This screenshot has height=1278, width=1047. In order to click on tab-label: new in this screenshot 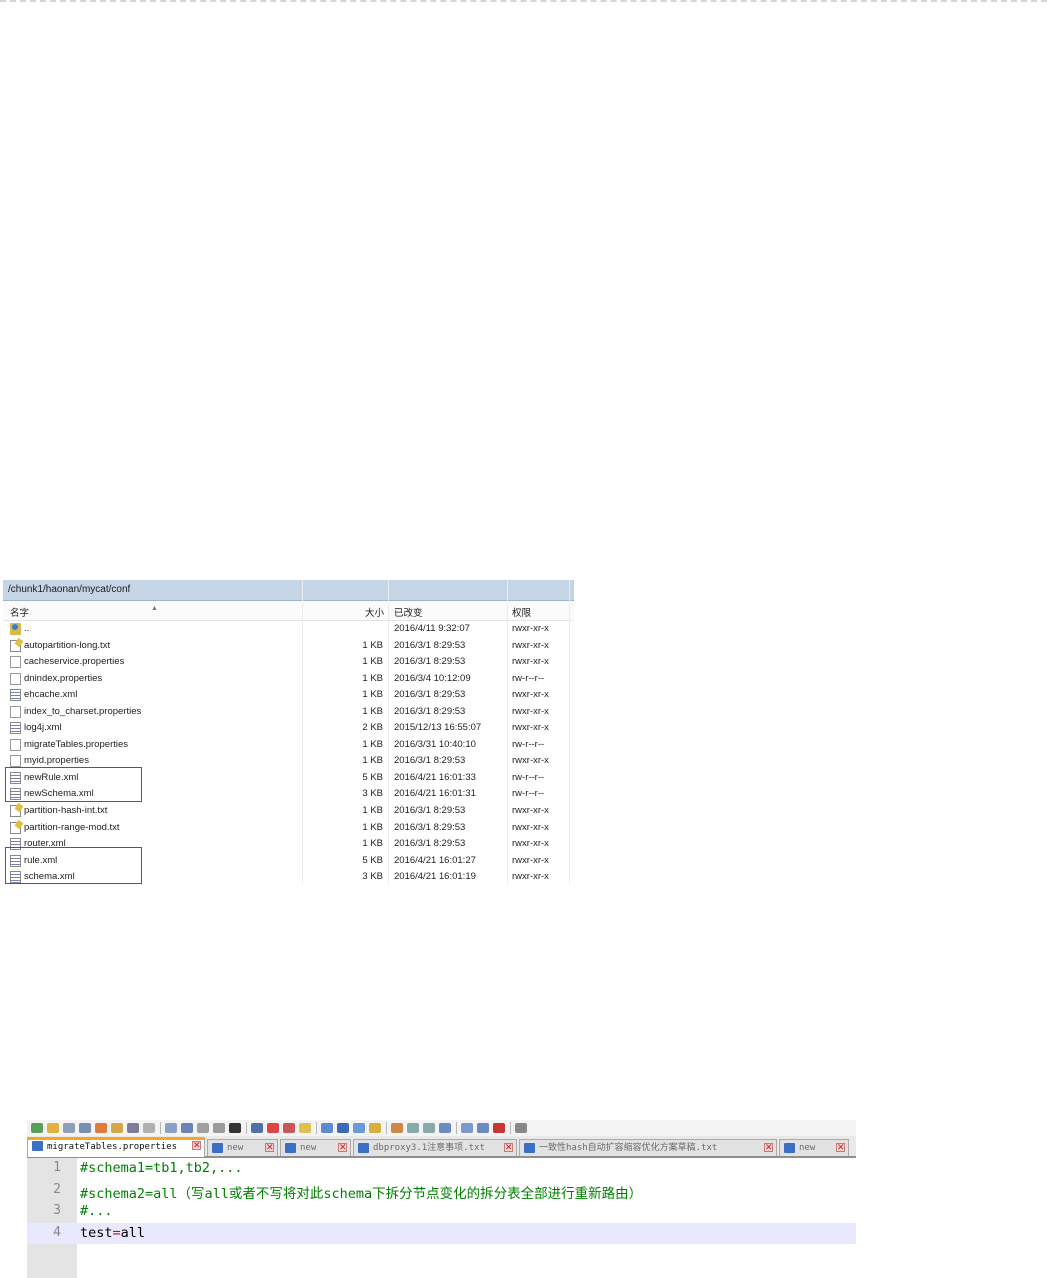, I will do `click(235, 1148)`.